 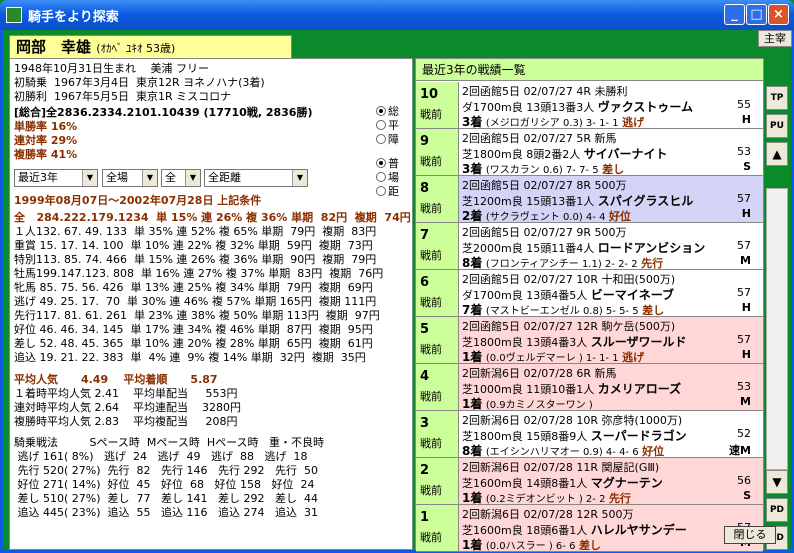 What do you see at coordinates (387, 139) in the screenshot?
I see `radio-jump: 障` at bounding box center [387, 139].